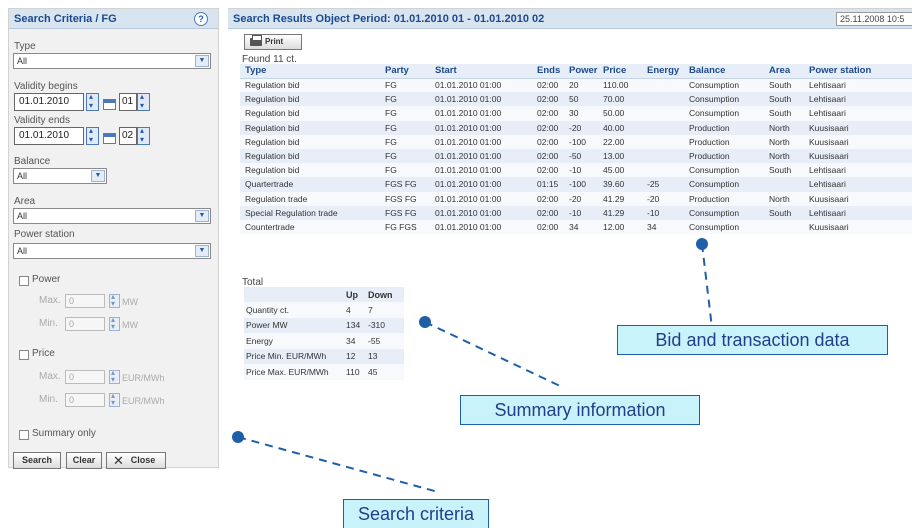 The width and height of the screenshot is (912, 528). Describe the element at coordinates (707, 286) in the screenshot. I see `bid-data-connector` at that location.